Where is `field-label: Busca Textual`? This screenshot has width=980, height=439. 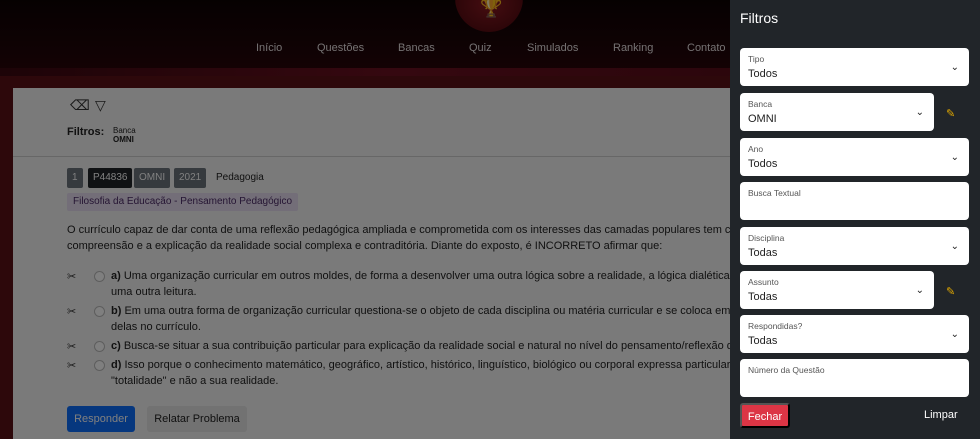 field-label: Busca Textual is located at coordinates (774, 193).